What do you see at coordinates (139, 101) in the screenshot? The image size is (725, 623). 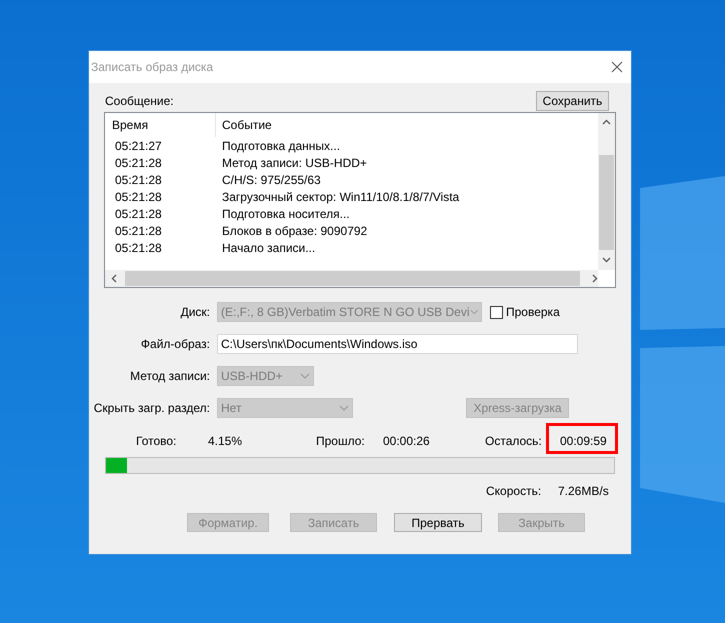 I see `messages-label: Сообщение:` at bounding box center [139, 101].